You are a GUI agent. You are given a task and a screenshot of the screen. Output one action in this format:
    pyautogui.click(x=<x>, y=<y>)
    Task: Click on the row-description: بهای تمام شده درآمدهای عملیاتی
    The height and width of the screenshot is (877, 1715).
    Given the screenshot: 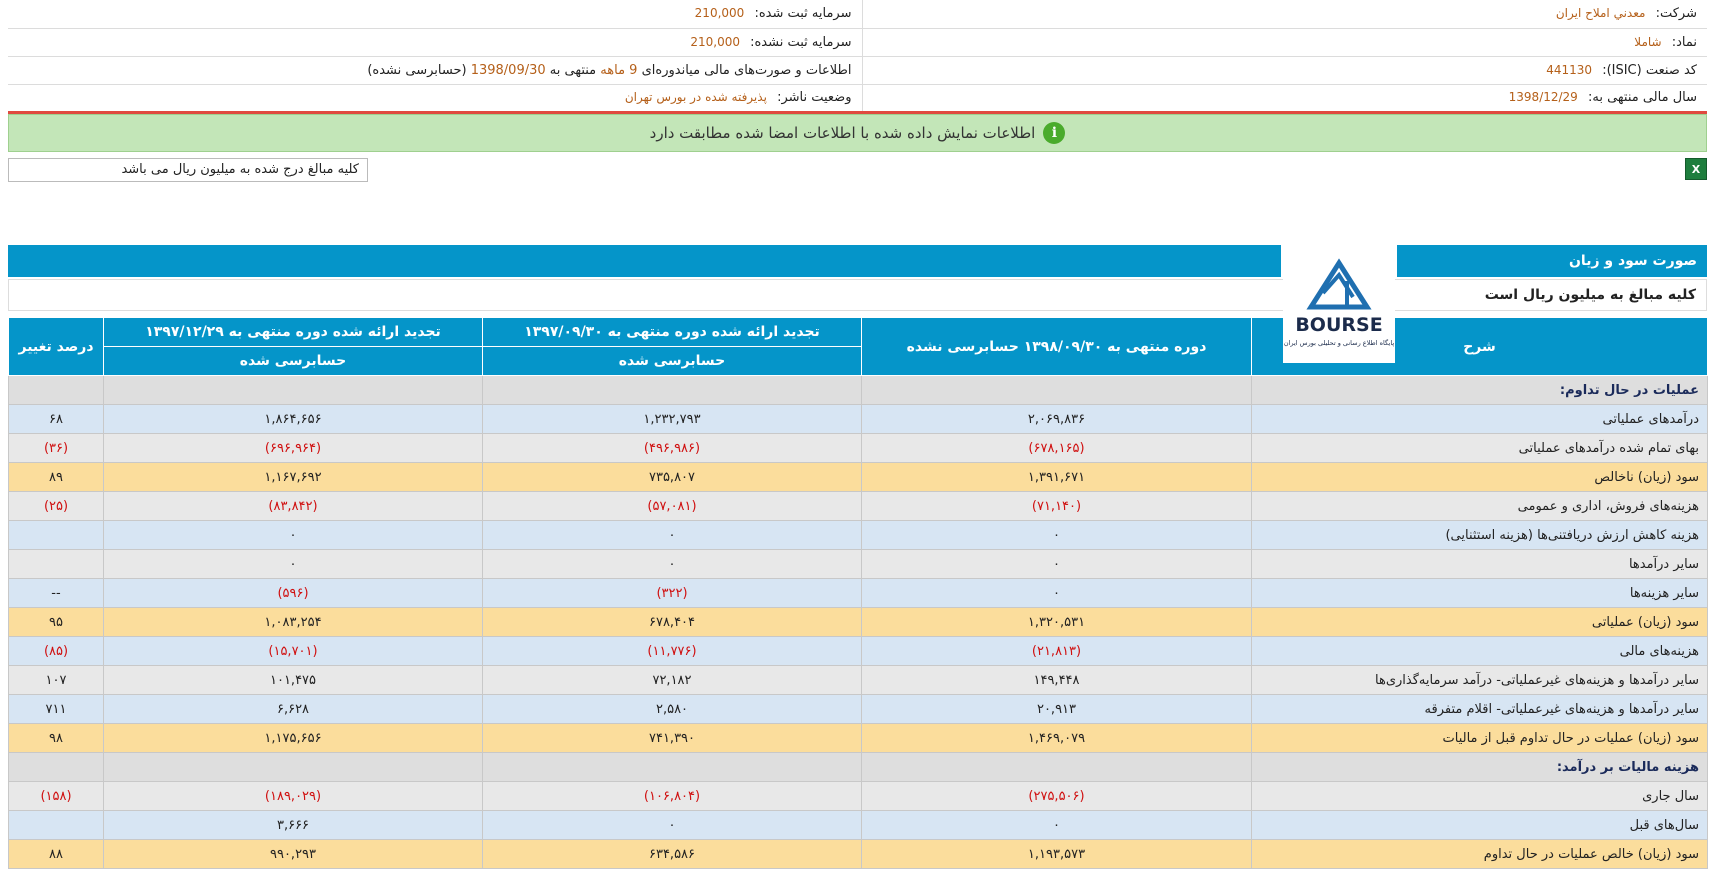 What is the action you would take?
    pyautogui.click(x=1479, y=448)
    